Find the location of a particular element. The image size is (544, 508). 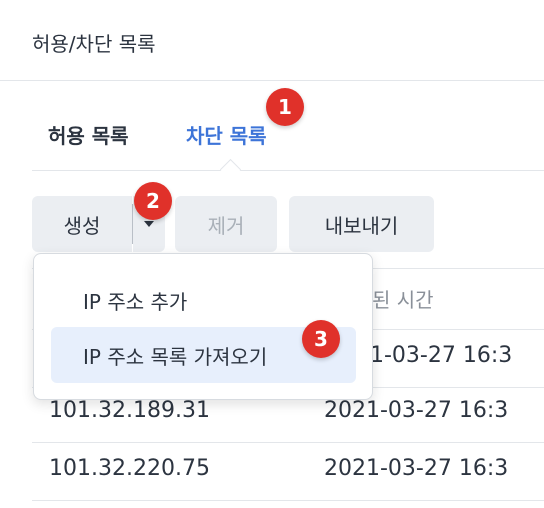

export-button: 내보내기 is located at coordinates (361, 224).